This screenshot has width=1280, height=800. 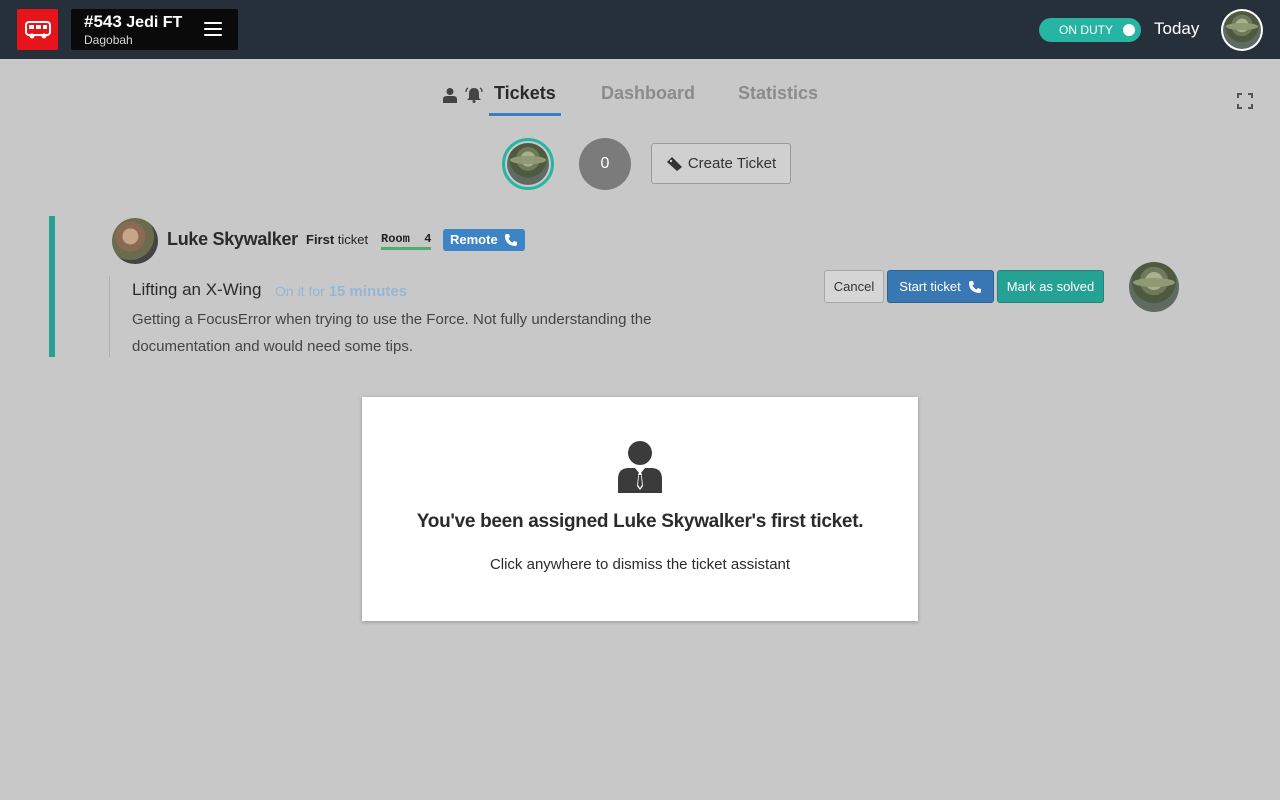 I want to click on tab-tickets: Tickets, so click(x=525, y=93).